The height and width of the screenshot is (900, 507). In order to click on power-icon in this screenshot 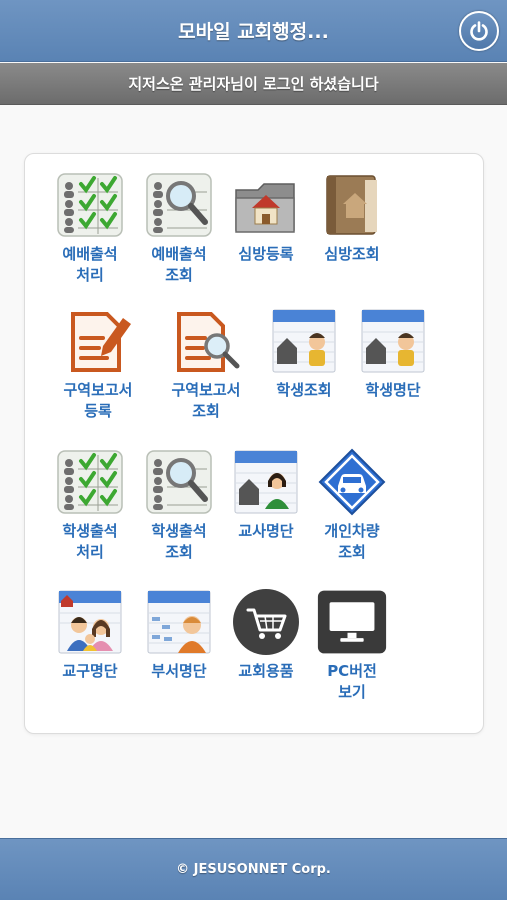, I will do `click(479, 31)`.